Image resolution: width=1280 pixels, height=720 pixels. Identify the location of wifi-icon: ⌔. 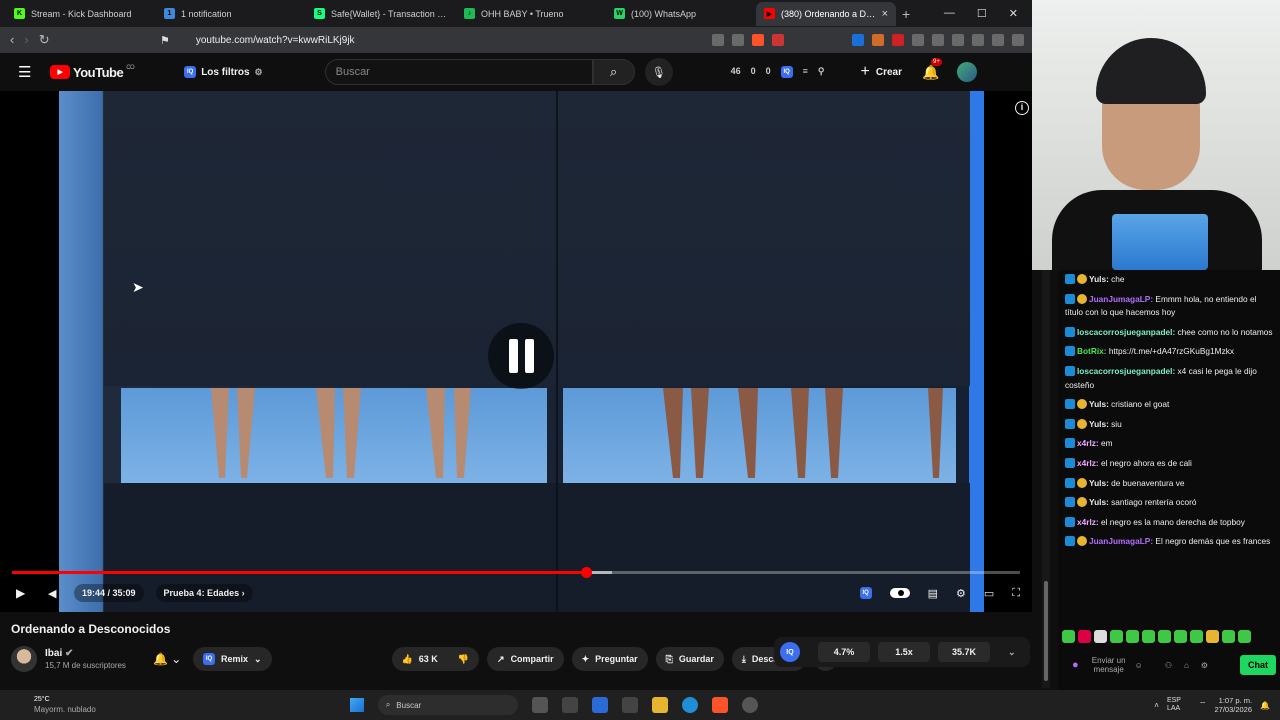
(1203, 705).